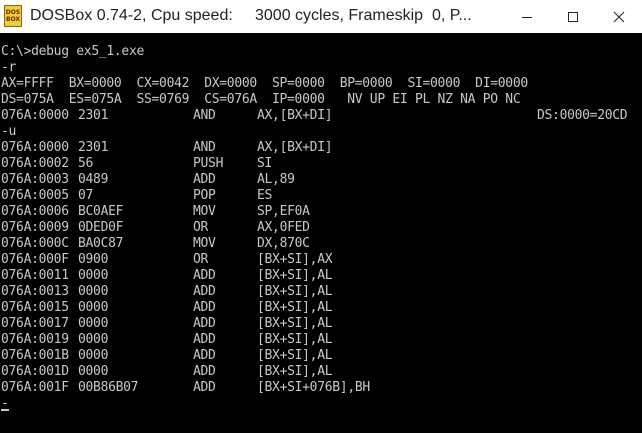  I want to click on disasm-address: 076A:0019, so click(35, 339).